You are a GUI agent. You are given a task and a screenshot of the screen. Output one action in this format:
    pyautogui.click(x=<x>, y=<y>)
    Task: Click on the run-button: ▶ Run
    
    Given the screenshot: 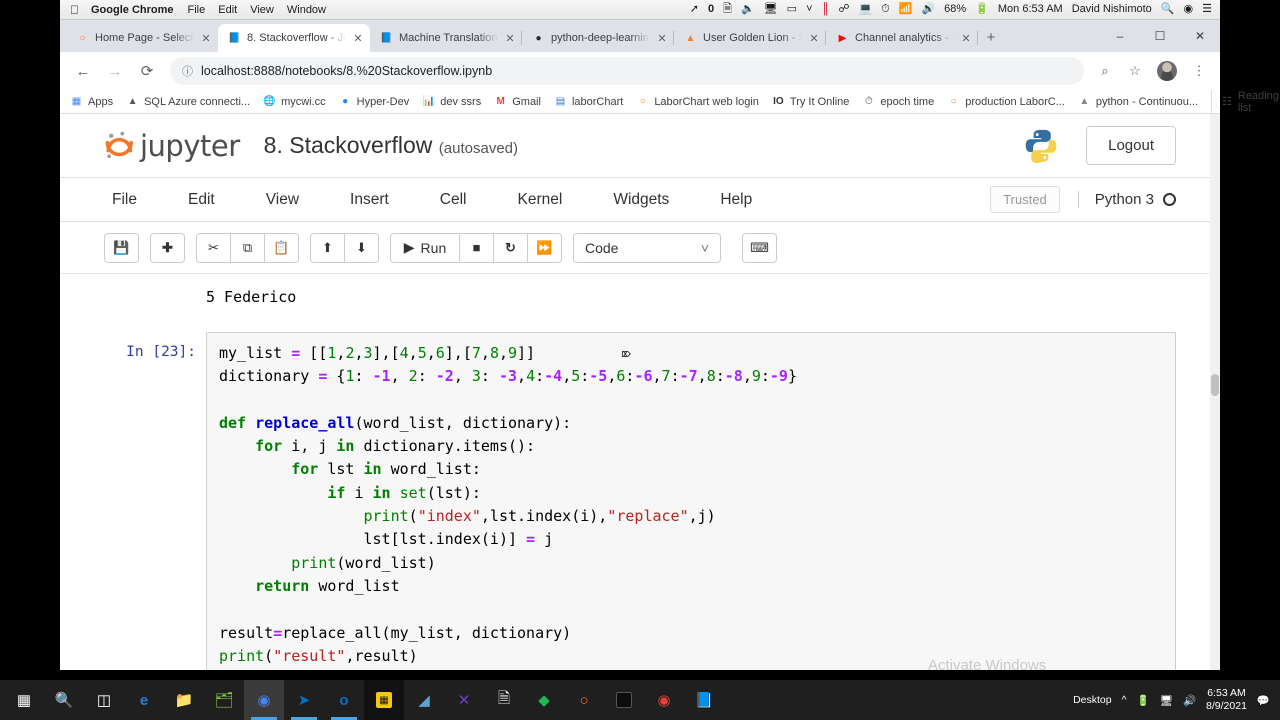 What is the action you would take?
    pyautogui.click(x=425, y=247)
    